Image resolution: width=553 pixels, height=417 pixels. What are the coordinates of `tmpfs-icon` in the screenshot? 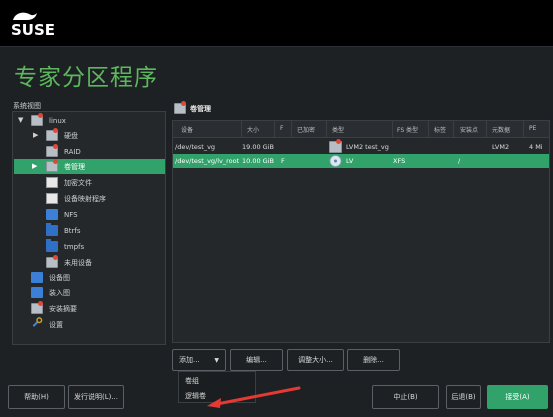 It's located at (52, 245).